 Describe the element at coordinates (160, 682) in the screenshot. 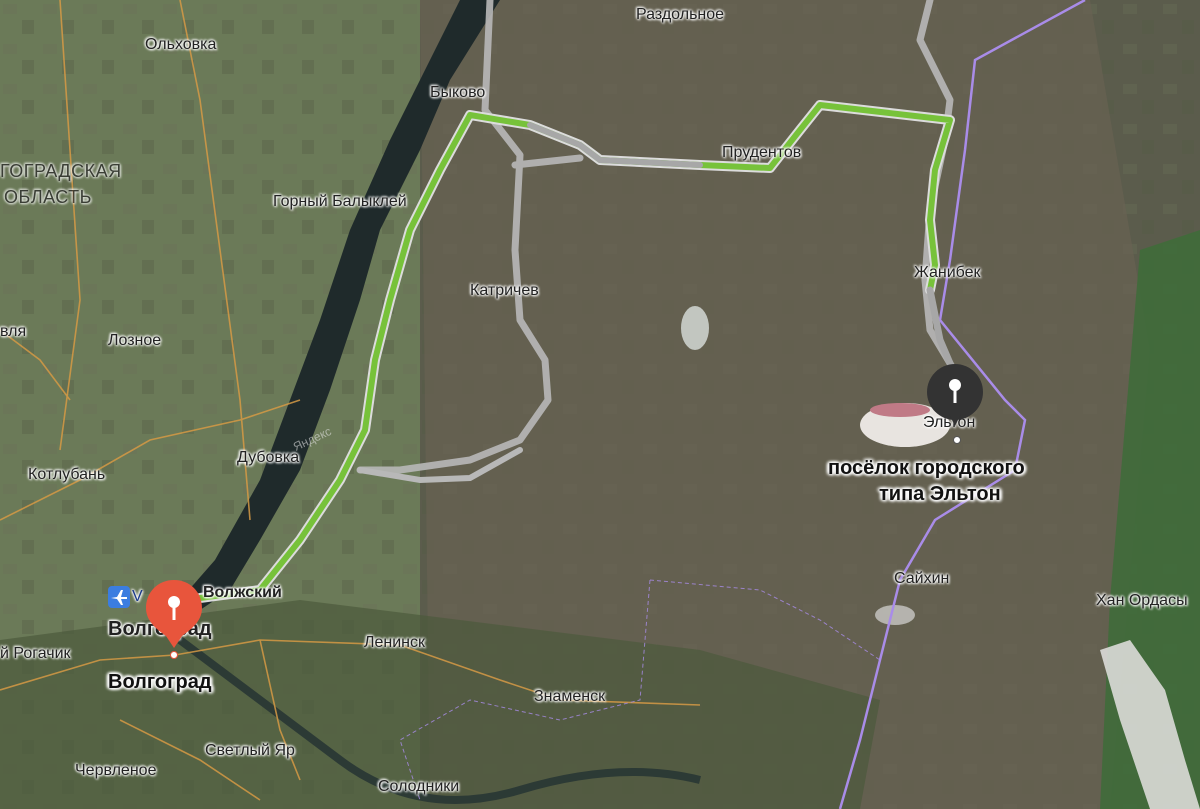

I see `route-start-label: Волгоград` at that location.